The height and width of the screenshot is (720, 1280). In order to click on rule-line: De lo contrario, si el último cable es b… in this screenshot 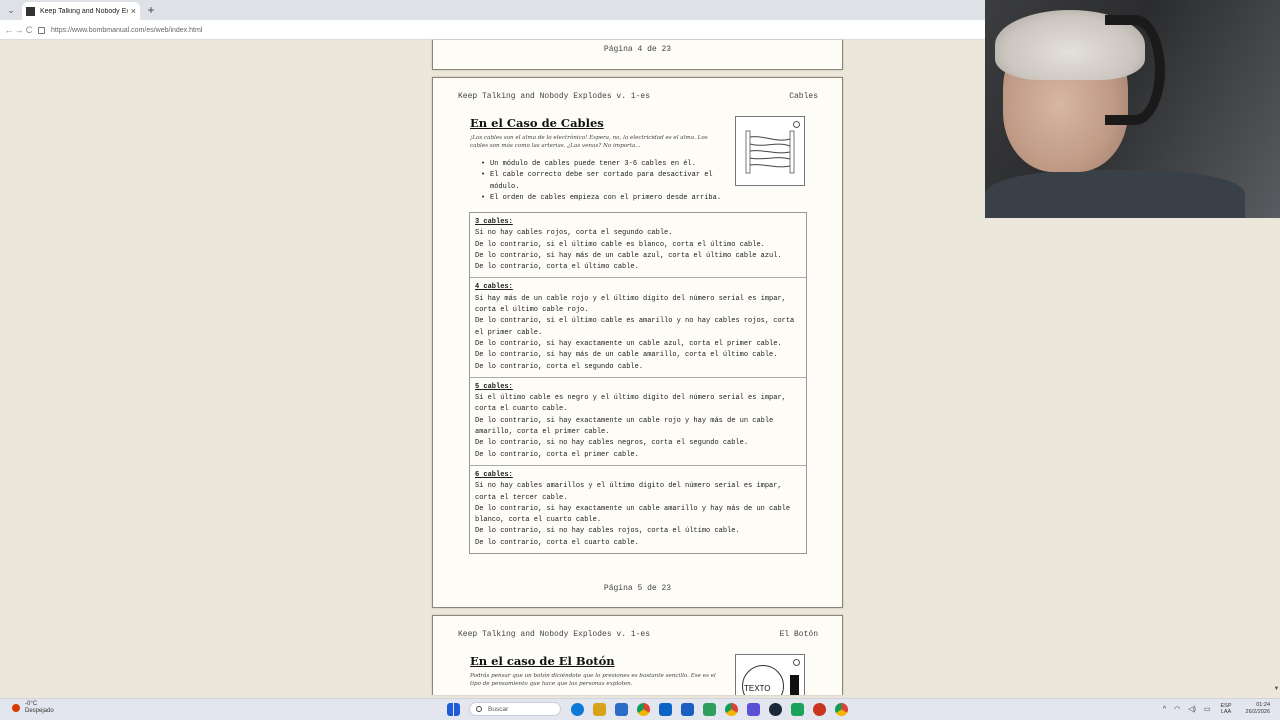, I will do `click(620, 244)`.